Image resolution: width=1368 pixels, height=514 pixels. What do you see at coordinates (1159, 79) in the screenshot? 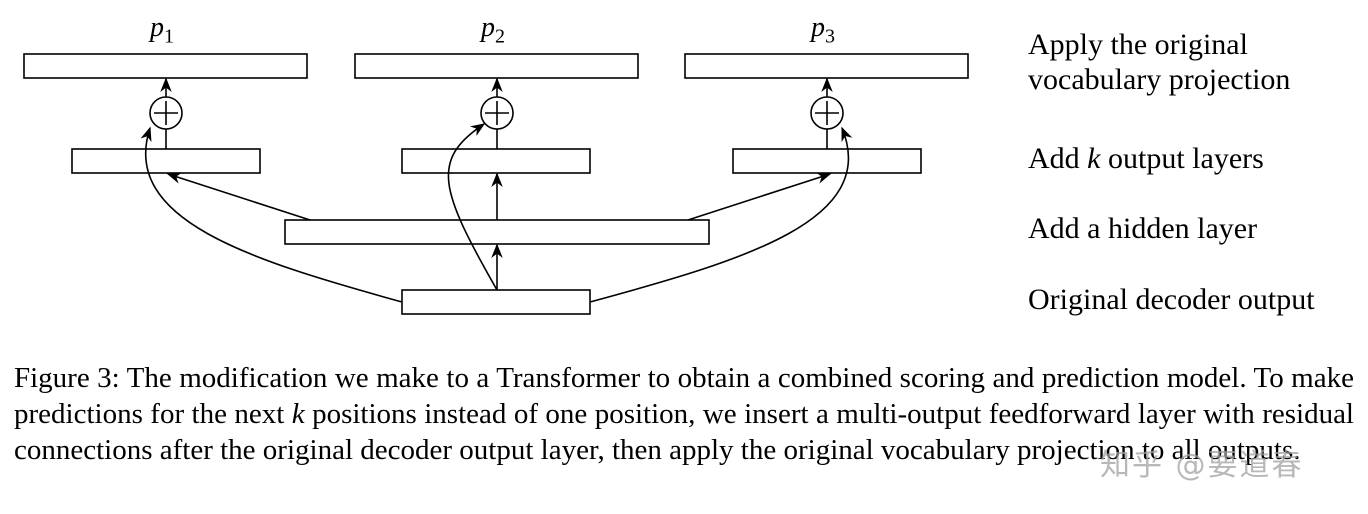
I see `label-vocab-line2: vocabulary projection` at bounding box center [1159, 79].